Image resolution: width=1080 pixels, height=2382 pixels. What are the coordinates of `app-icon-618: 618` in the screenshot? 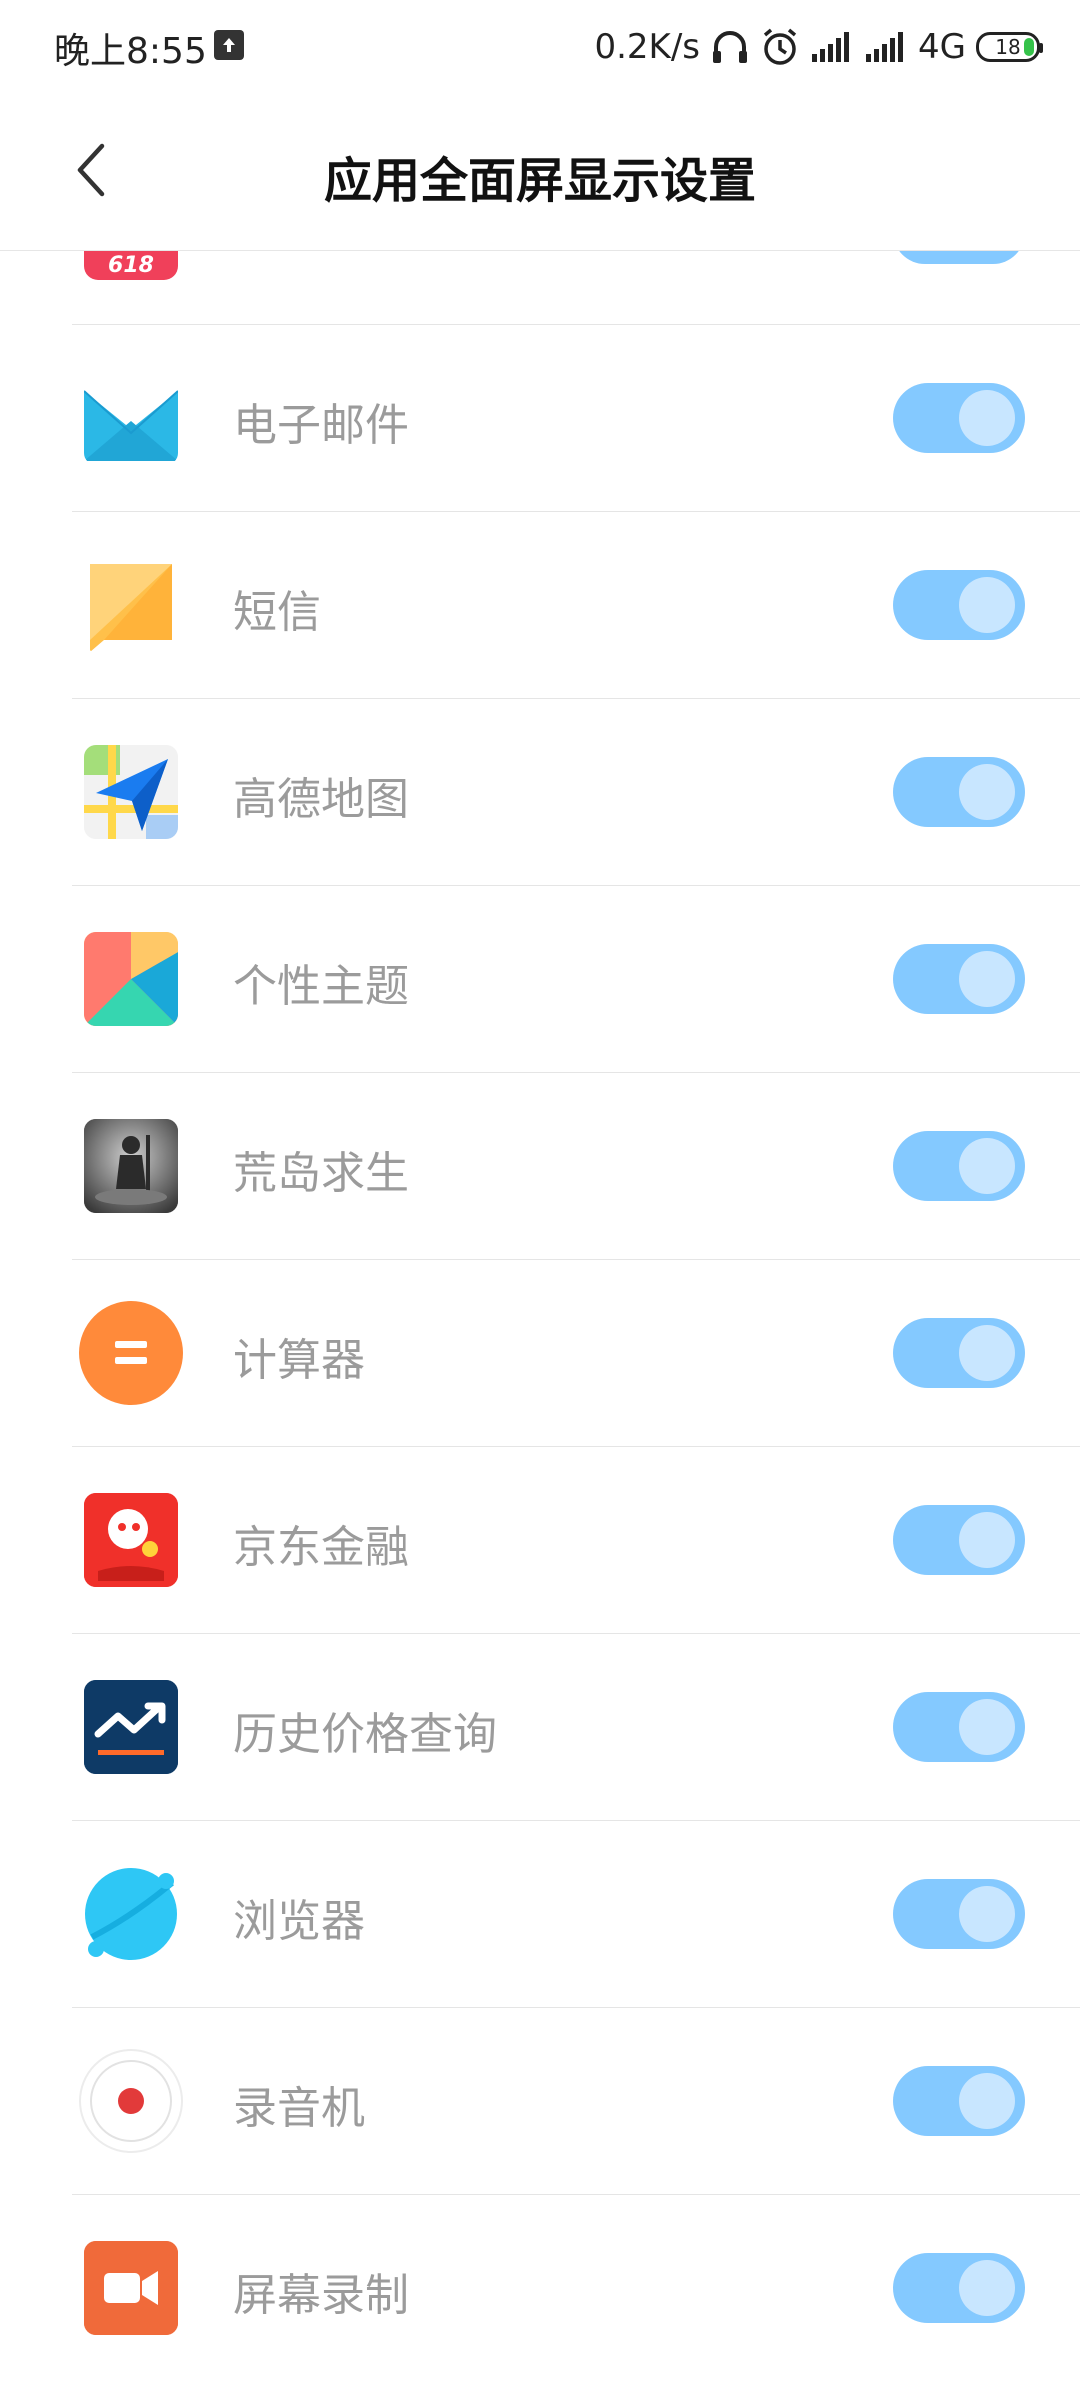 It's located at (131, 265).